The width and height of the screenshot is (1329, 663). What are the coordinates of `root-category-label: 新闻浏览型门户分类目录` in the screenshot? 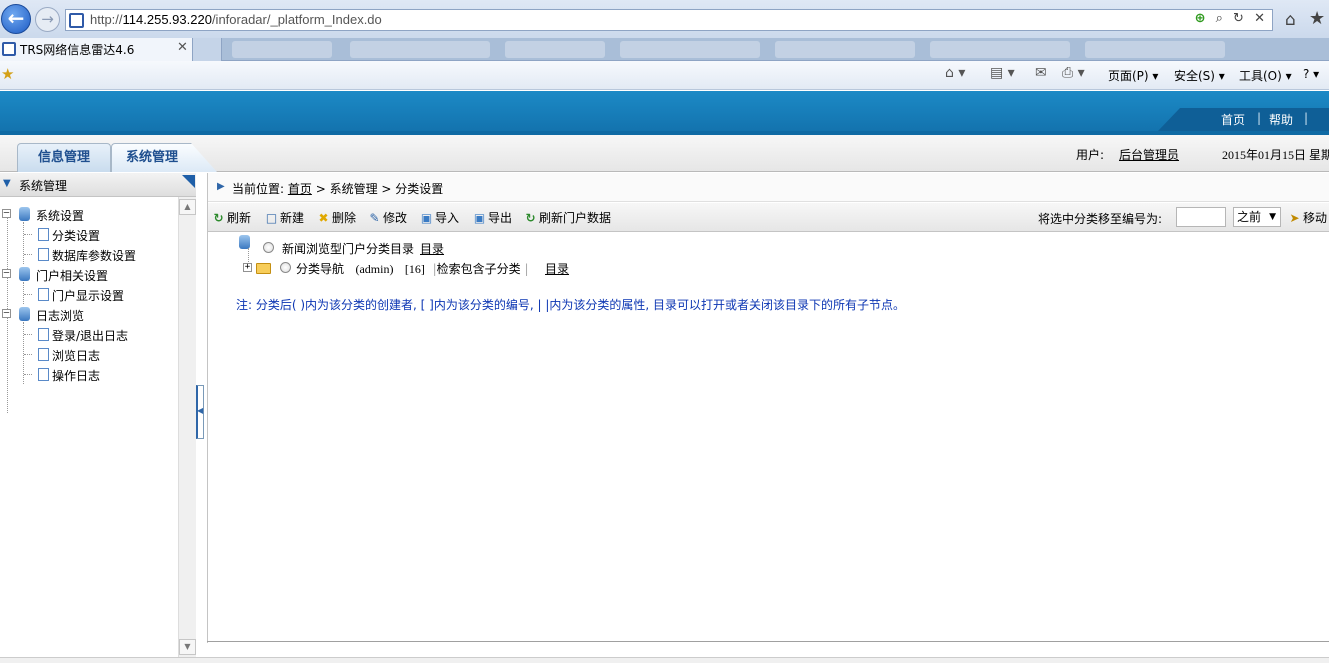 It's located at (348, 249).